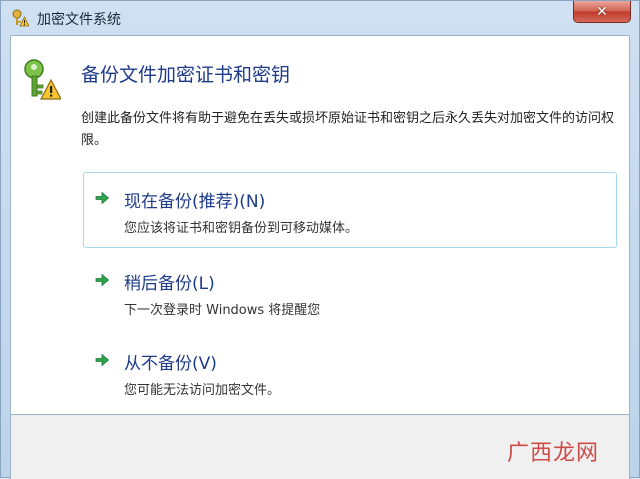 The height and width of the screenshot is (479, 640). What do you see at coordinates (350, 210) in the screenshot?
I see `option-backup-now: 现在备份(推荐)(N) 您应该将证书和密钥备份到可移动媒体。` at bounding box center [350, 210].